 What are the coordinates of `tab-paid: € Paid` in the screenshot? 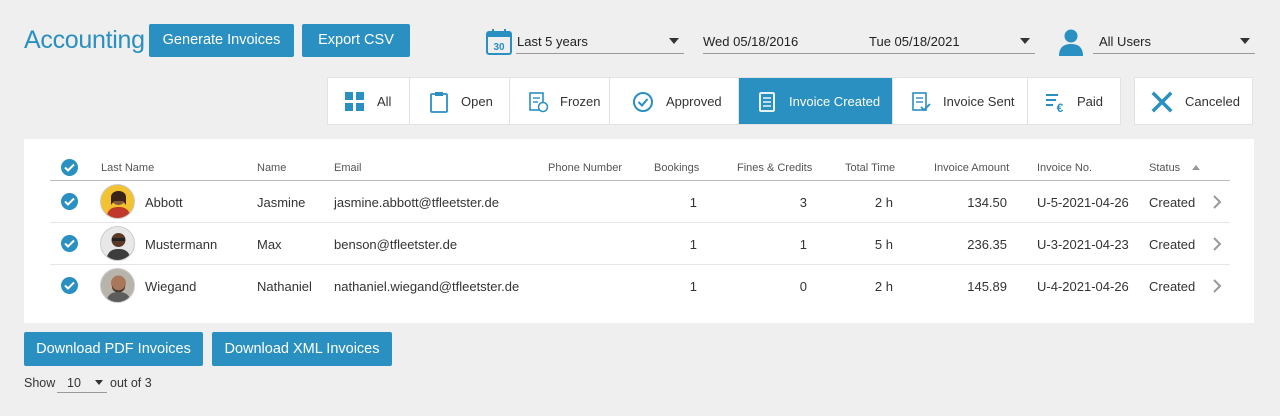 It's located at (1074, 101).